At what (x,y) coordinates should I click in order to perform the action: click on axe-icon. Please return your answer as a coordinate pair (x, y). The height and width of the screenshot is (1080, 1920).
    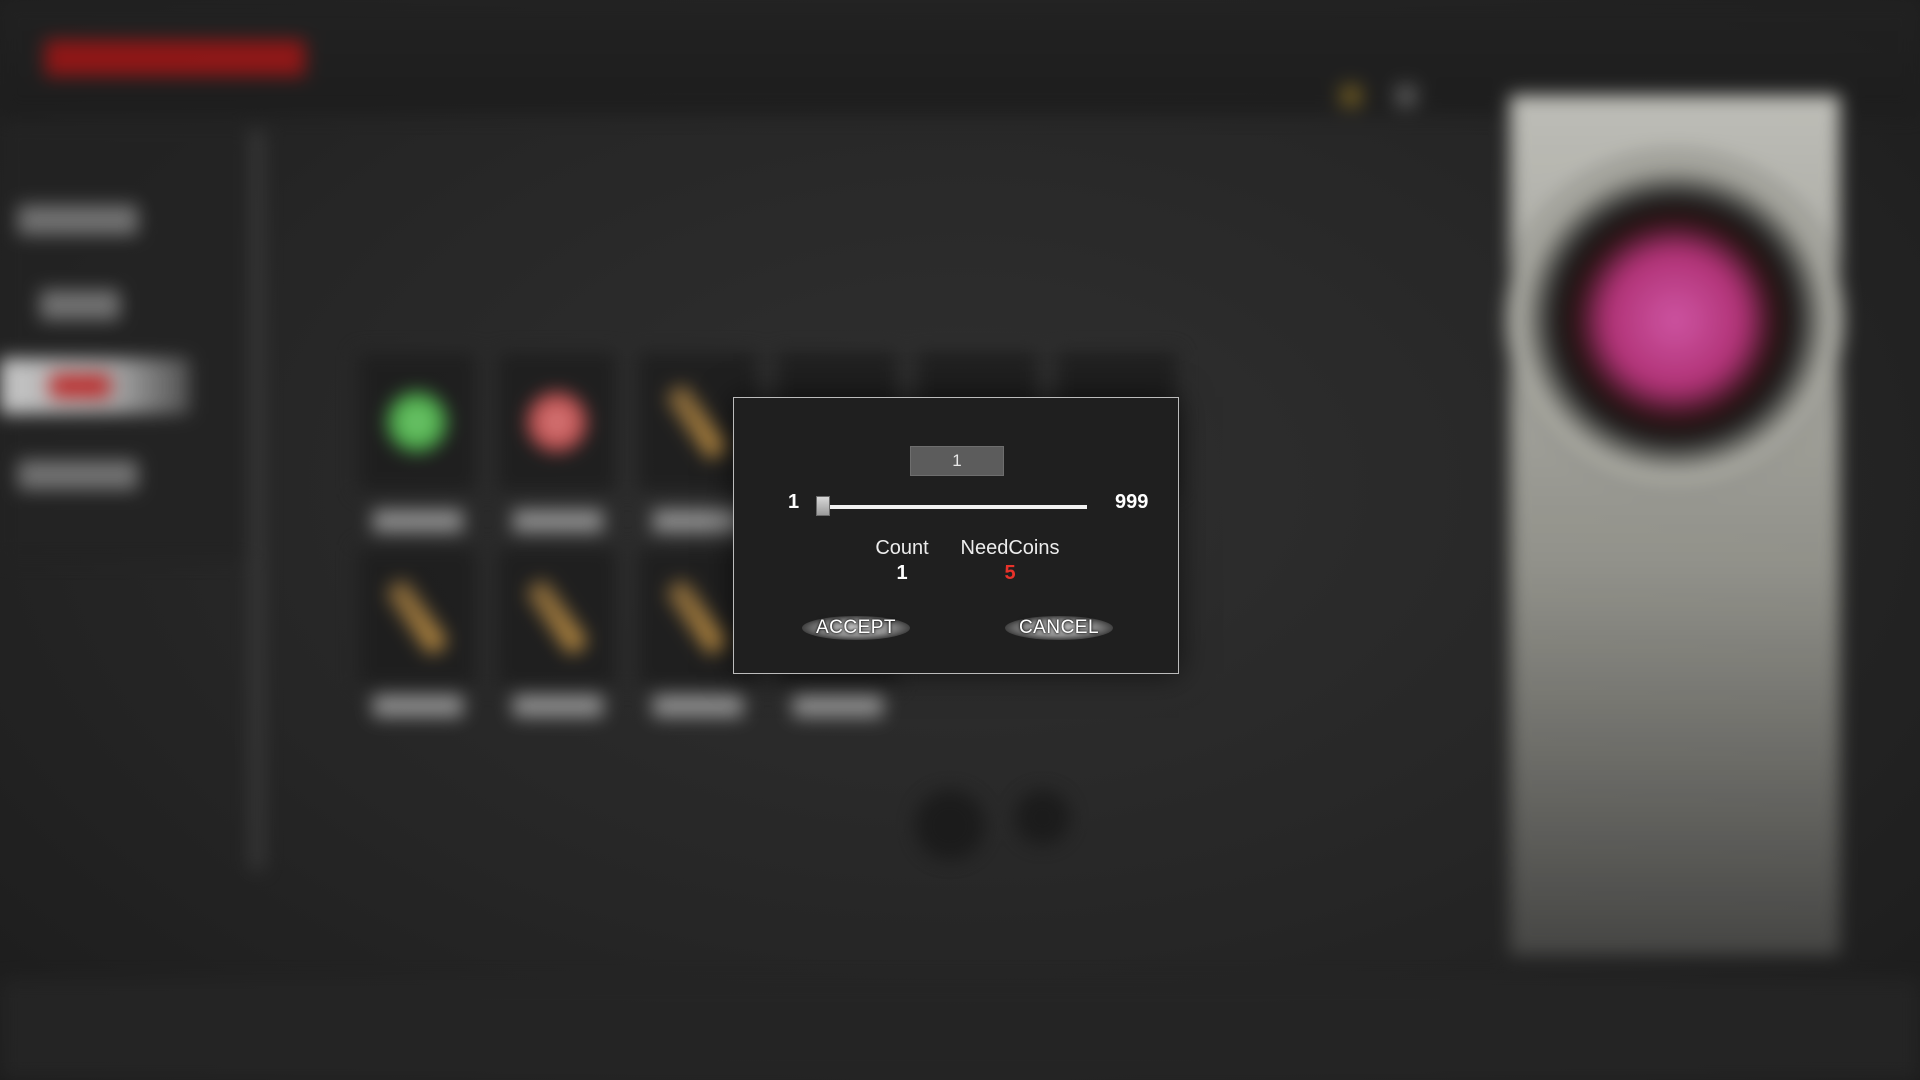
    Looking at the image, I should click on (557, 617).